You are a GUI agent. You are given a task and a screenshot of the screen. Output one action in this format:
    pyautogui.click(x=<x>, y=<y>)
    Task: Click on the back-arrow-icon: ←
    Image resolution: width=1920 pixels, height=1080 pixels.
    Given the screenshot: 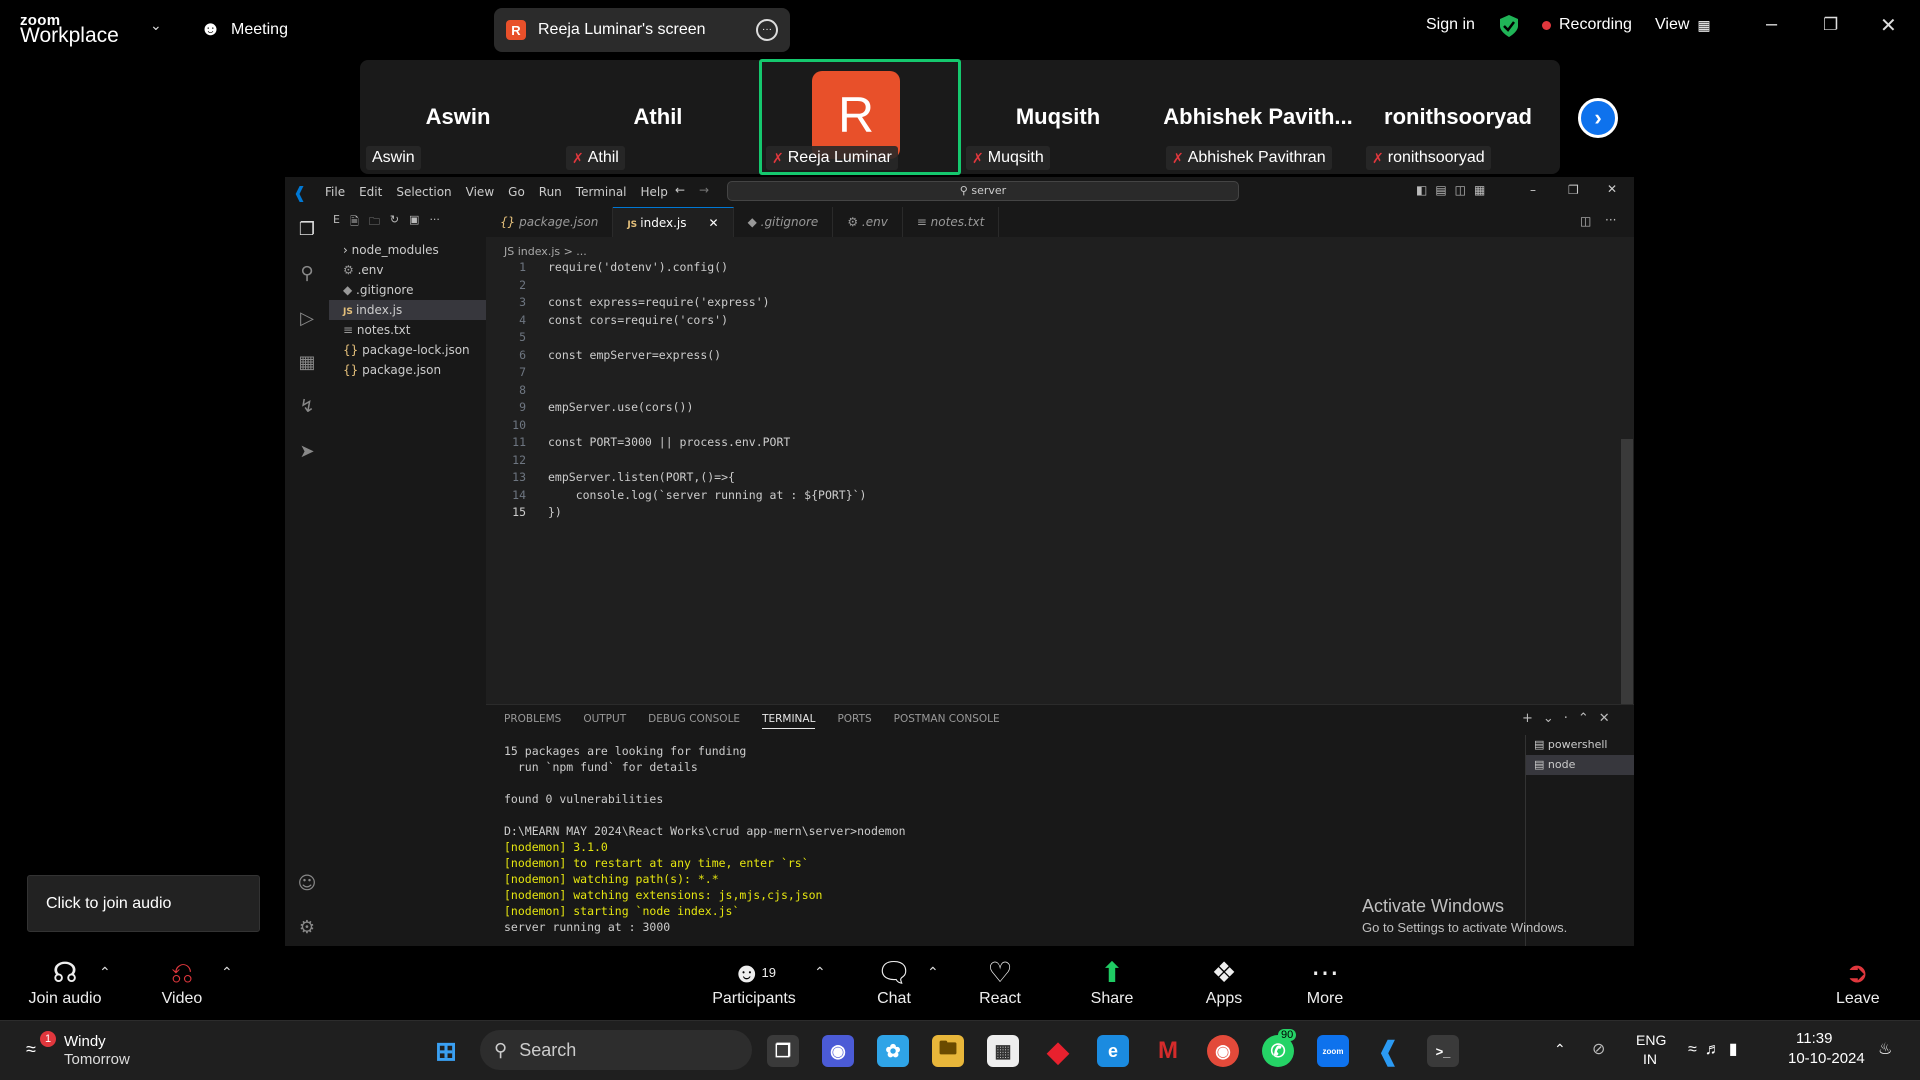 What is the action you would take?
    pyautogui.click(x=680, y=190)
    